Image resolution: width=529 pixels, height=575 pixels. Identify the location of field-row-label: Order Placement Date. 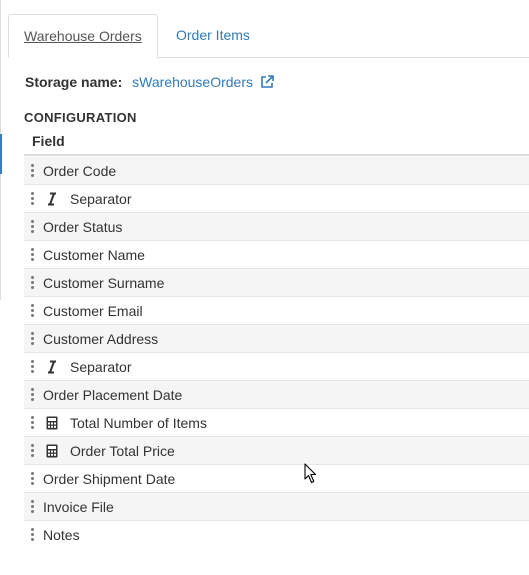
(113, 394).